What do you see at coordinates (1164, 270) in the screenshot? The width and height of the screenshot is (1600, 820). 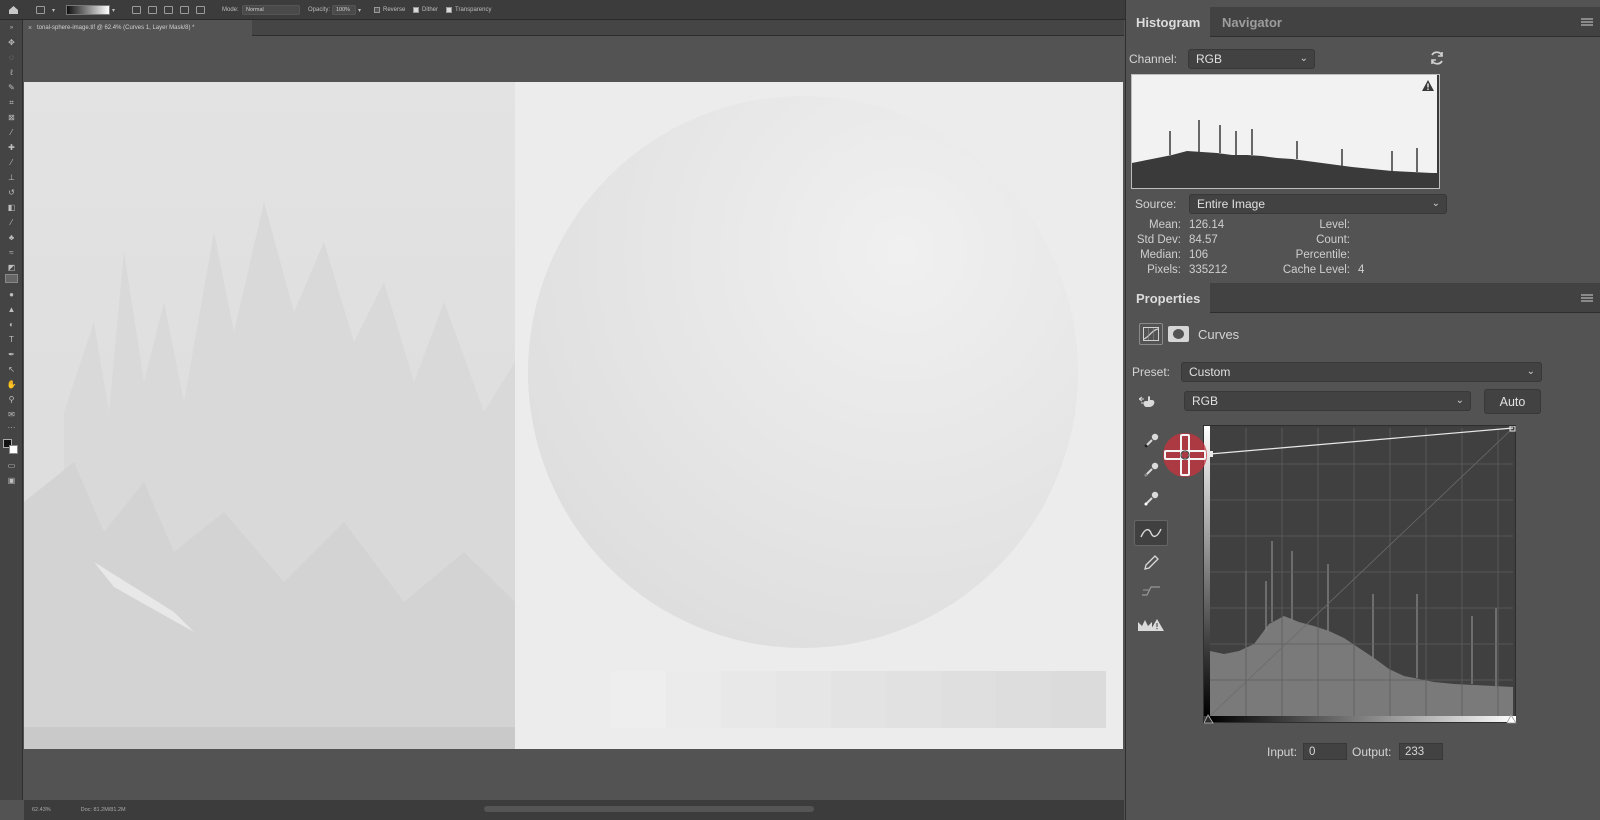 I see `stat-pixels-label: Pixels:` at bounding box center [1164, 270].